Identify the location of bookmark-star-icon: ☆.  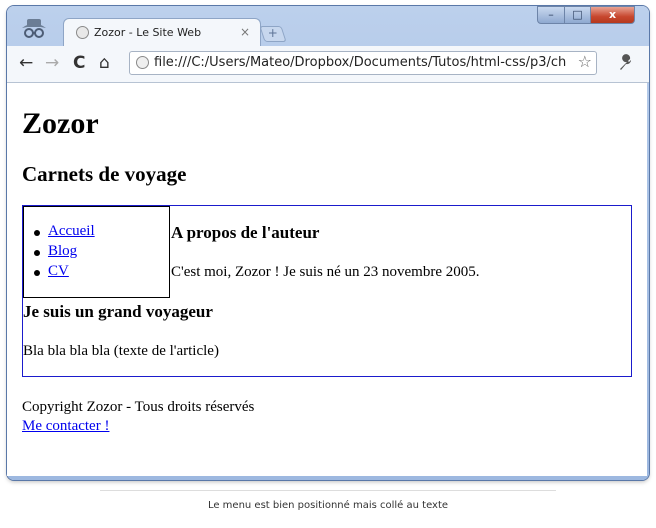
(585, 61).